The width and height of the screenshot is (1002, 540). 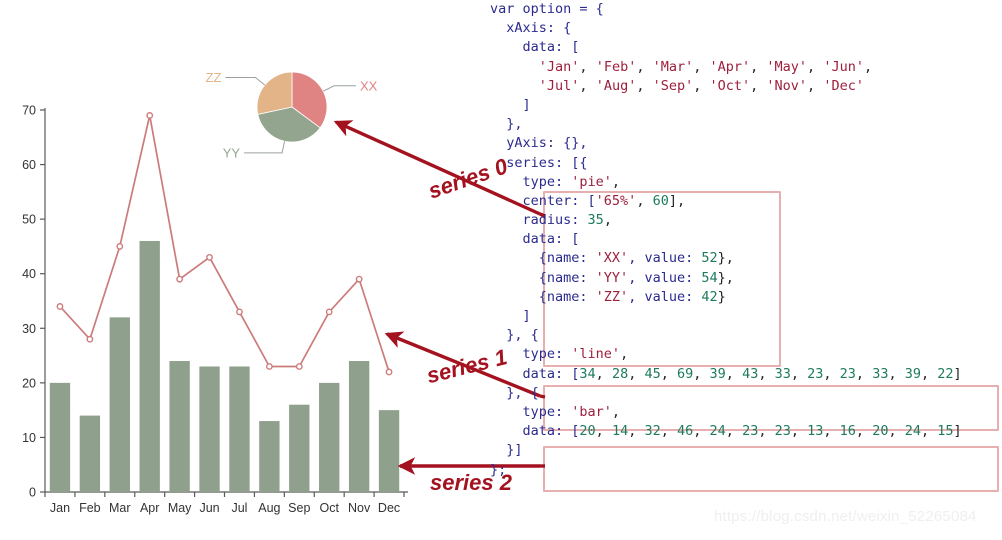 I want to click on code-token: 34, so click(x=587, y=373).